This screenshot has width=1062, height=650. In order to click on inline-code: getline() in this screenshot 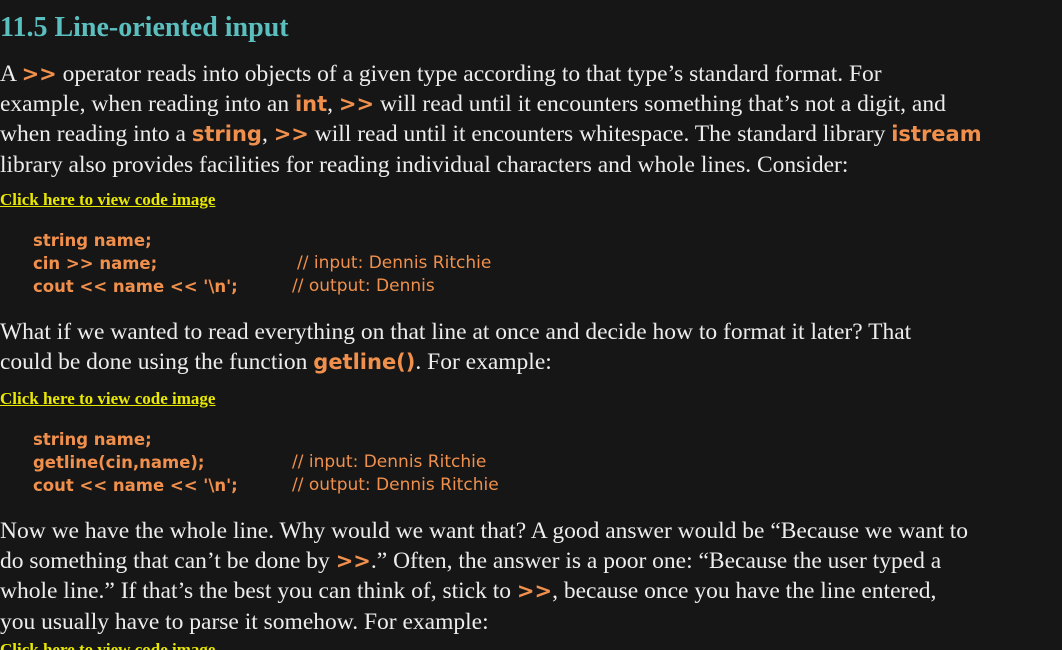, I will do `click(364, 362)`.